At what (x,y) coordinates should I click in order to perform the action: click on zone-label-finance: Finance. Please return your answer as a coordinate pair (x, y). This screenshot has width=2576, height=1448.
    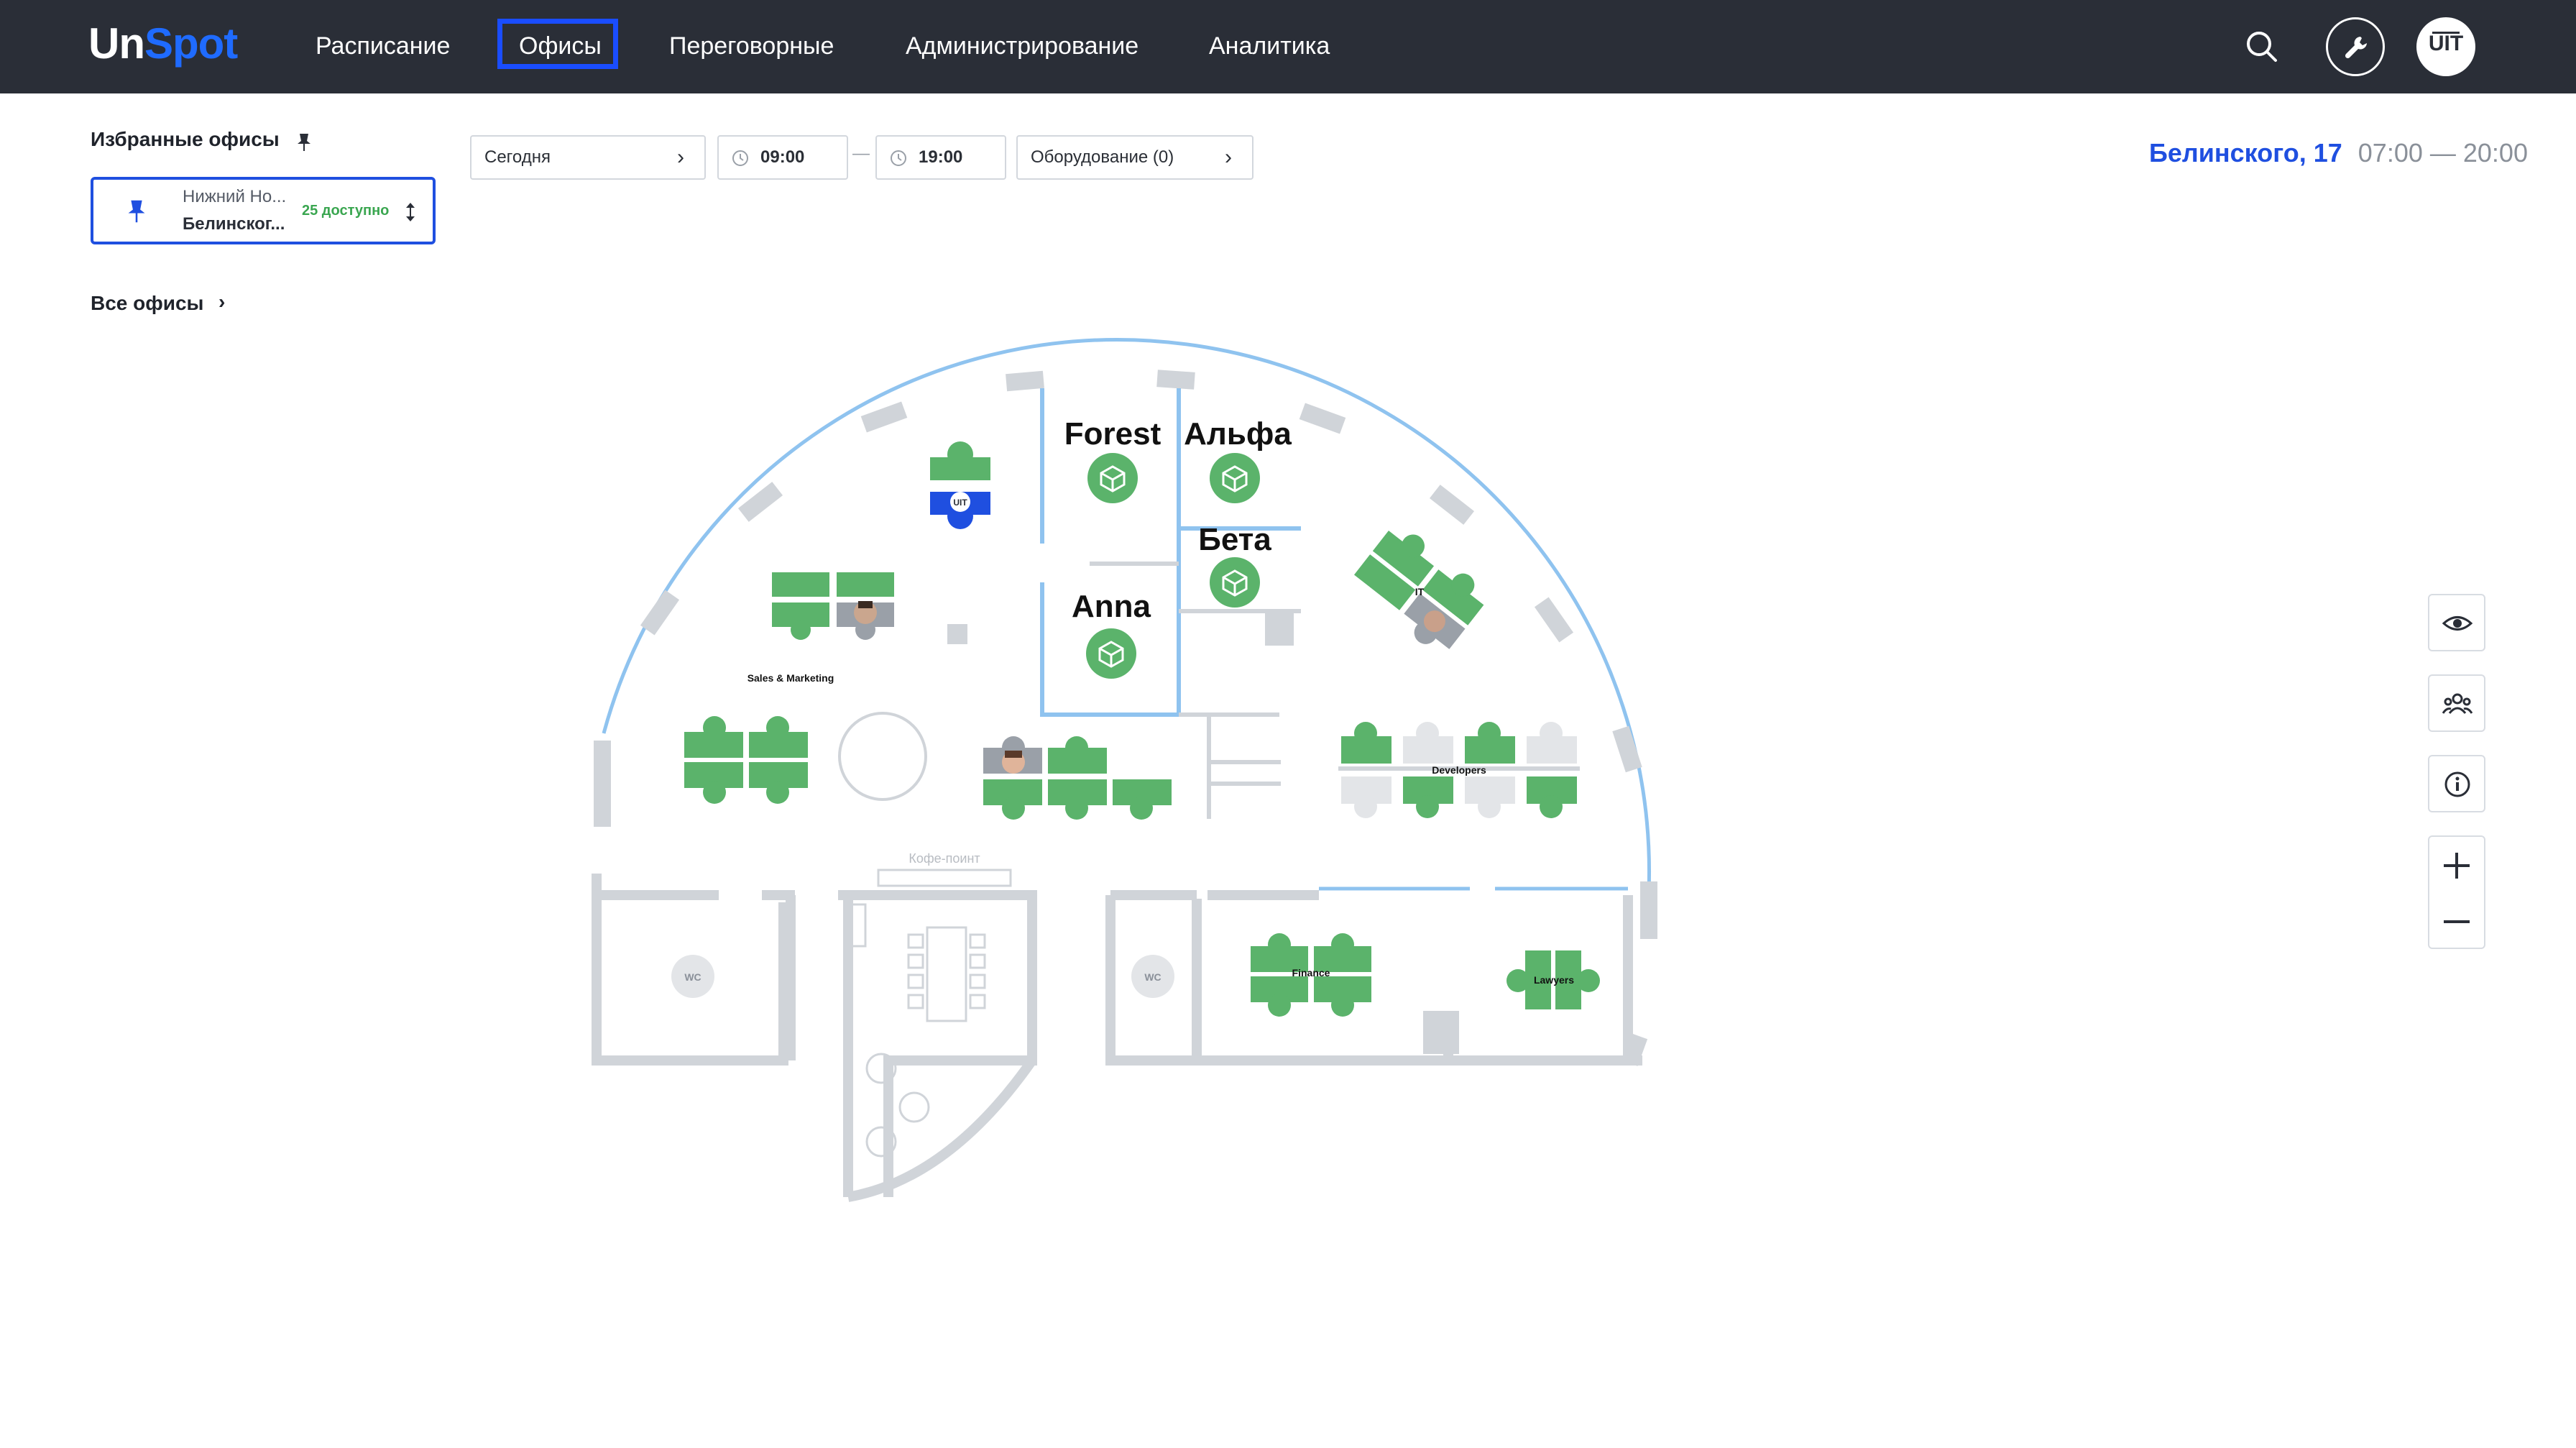
    Looking at the image, I should click on (1311, 973).